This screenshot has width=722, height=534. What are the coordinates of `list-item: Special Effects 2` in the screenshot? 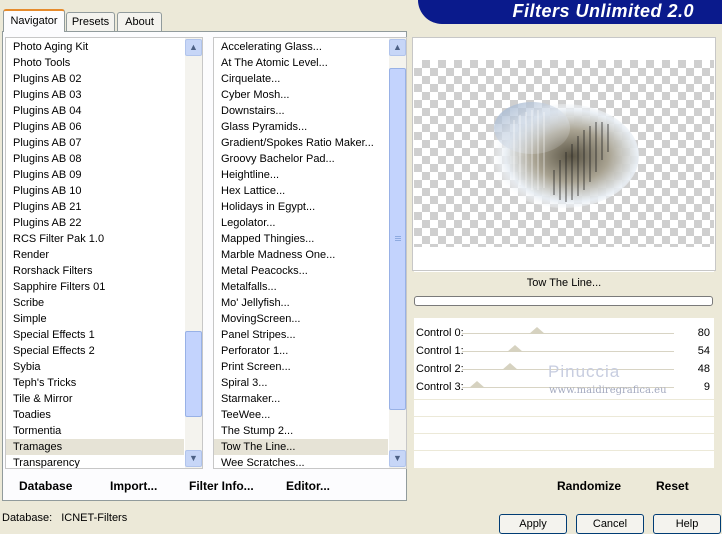 It's located at (95, 351).